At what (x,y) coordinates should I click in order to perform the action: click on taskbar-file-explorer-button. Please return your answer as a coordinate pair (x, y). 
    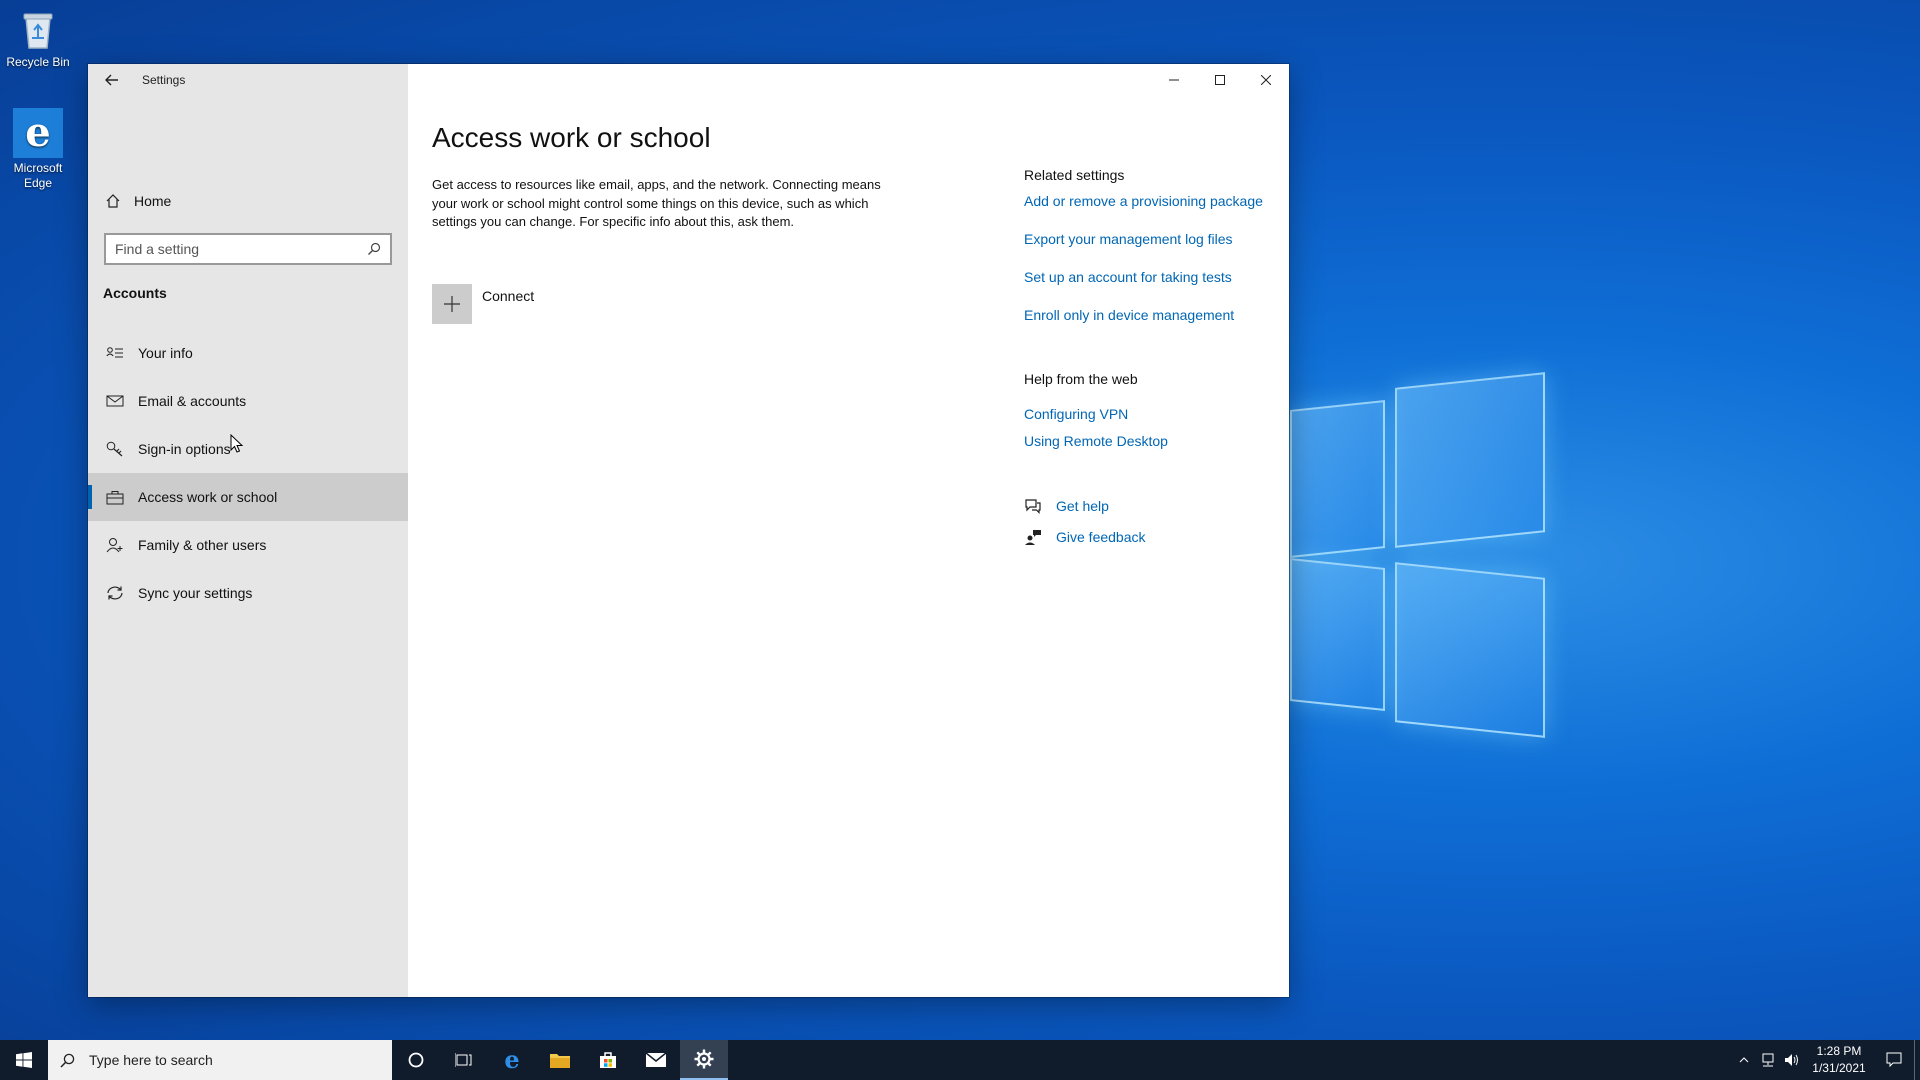
    Looking at the image, I should click on (560, 1060).